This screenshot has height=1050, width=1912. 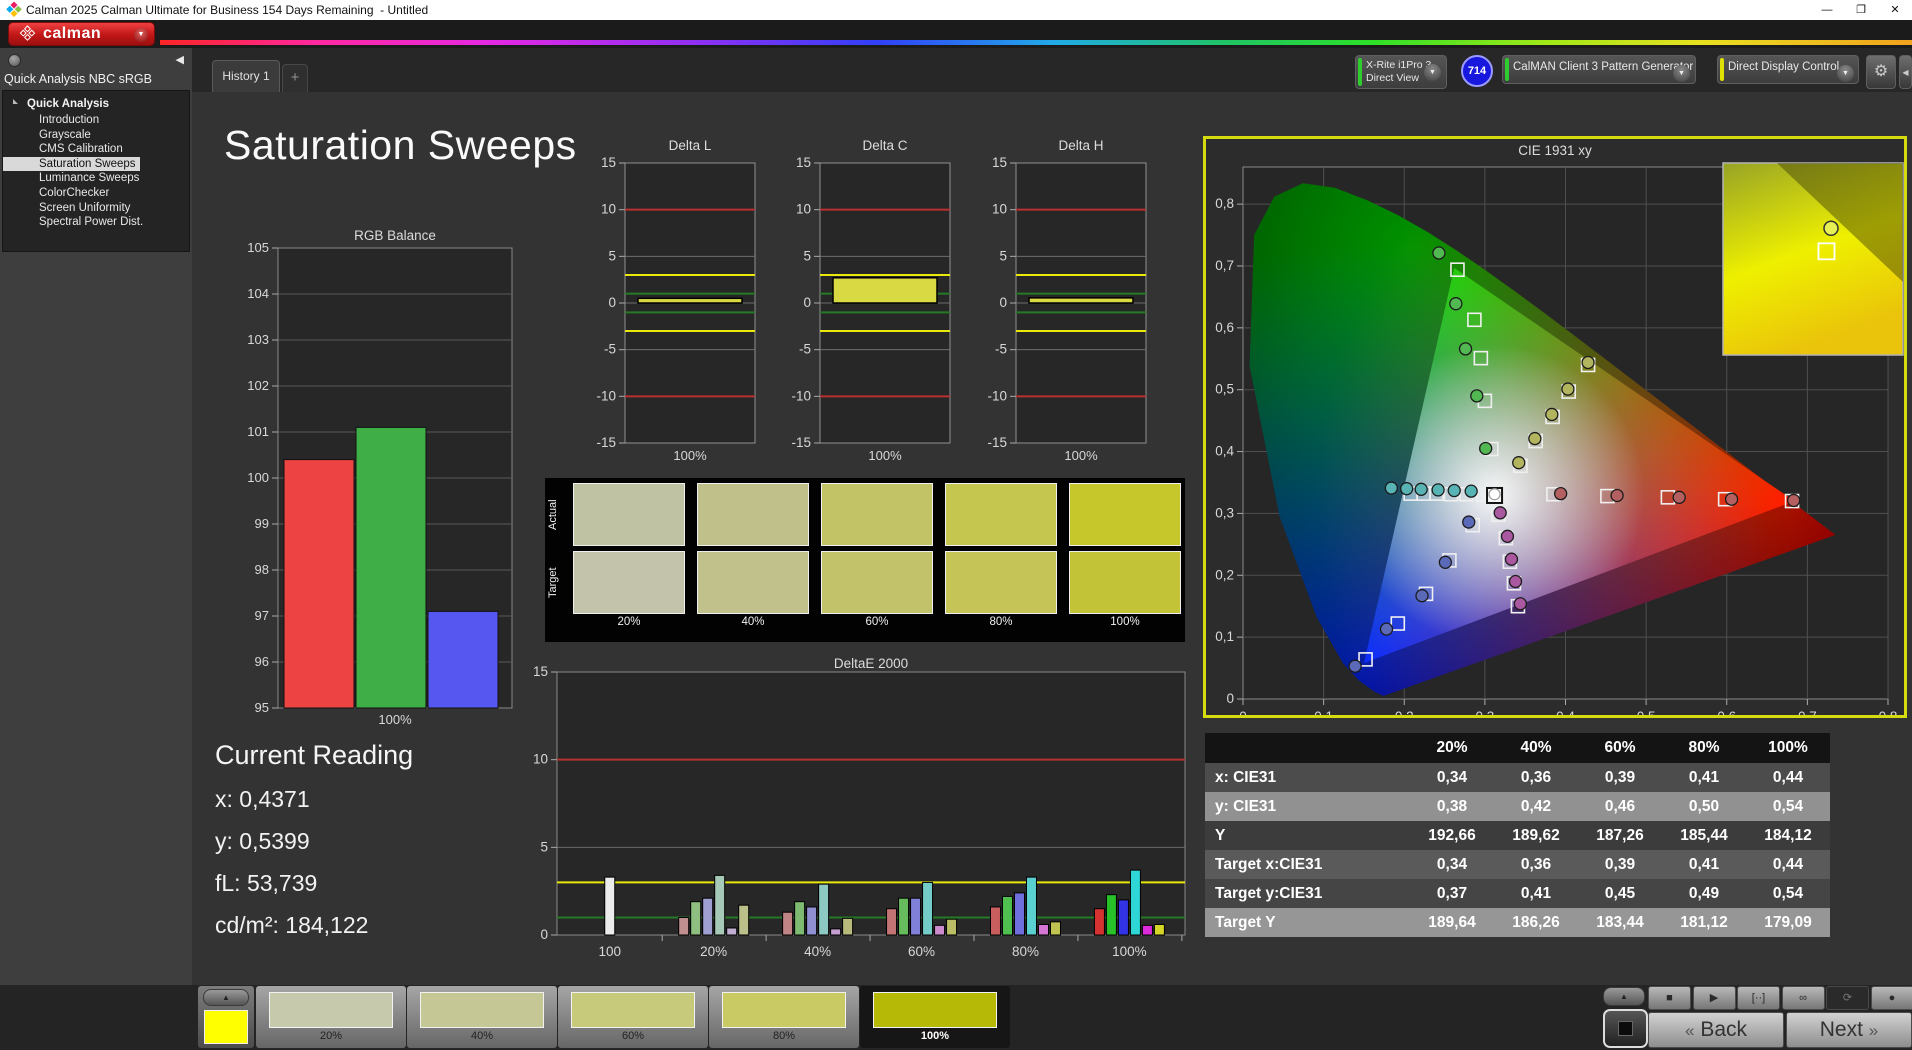 What do you see at coordinates (331, 1017) in the screenshot?
I see `pattern-swatch-20%: 20%` at bounding box center [331, 1017].